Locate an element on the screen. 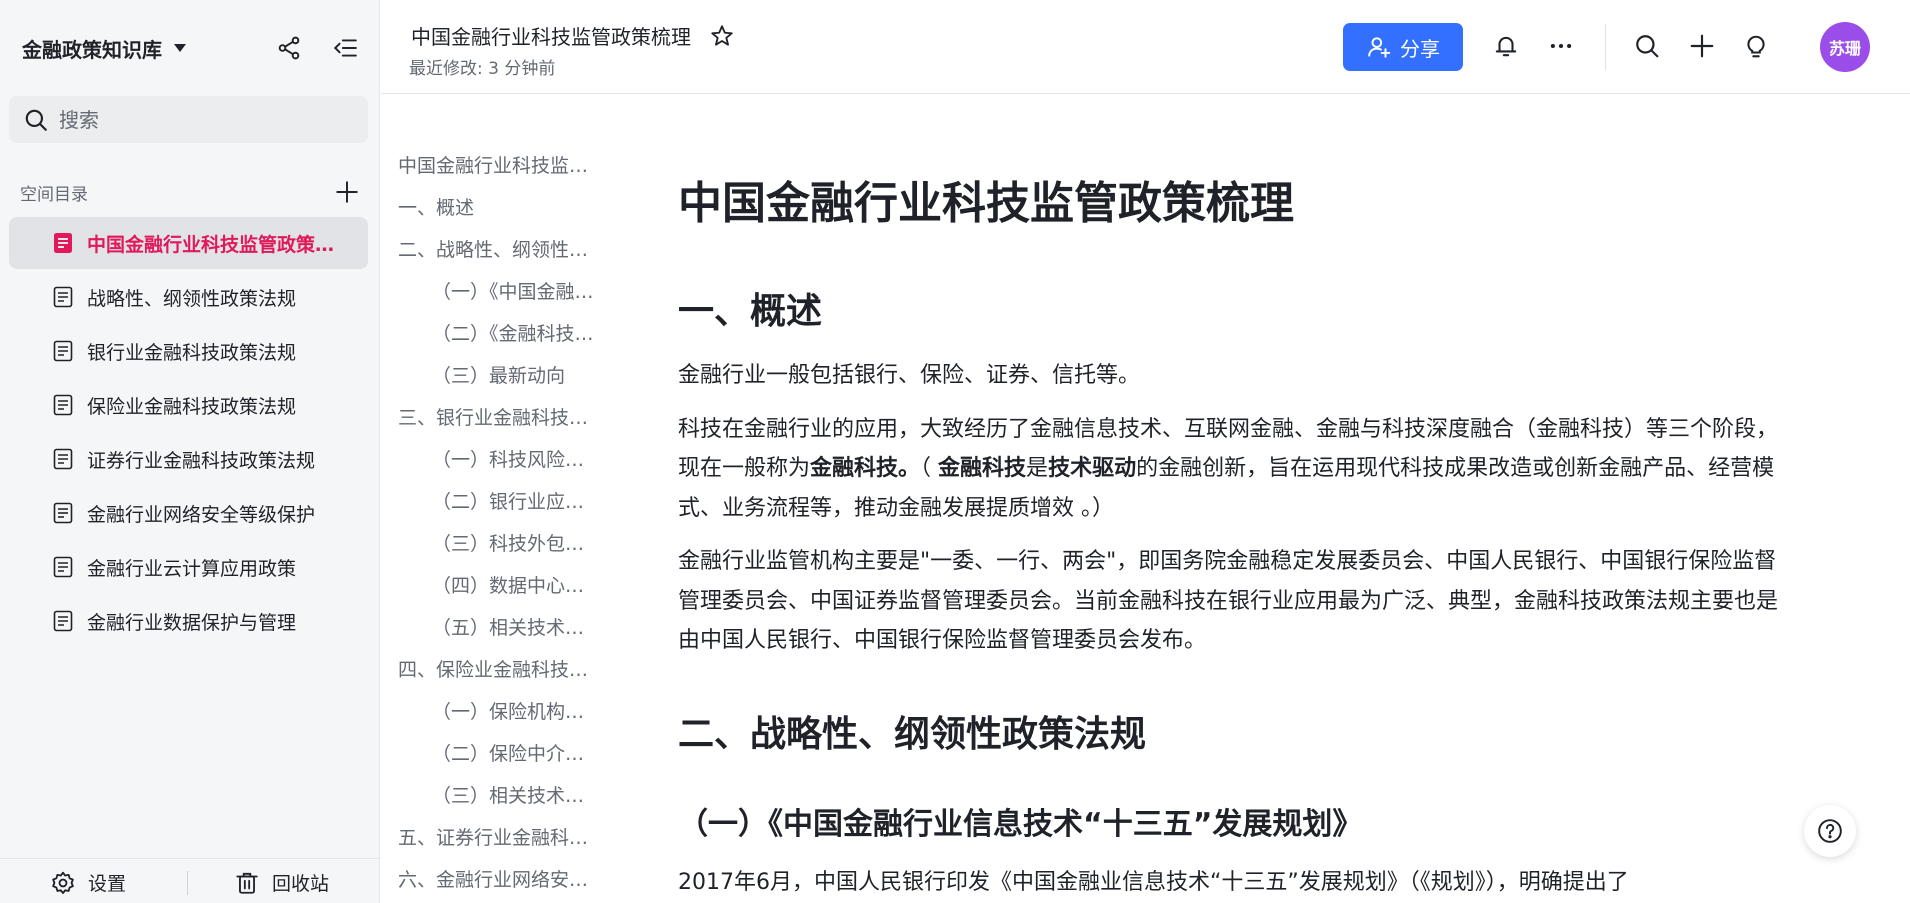 This screenshot has width=1910, height=903. outline-item: （二）保险中介信息化 is located at coordinates (498, 754).